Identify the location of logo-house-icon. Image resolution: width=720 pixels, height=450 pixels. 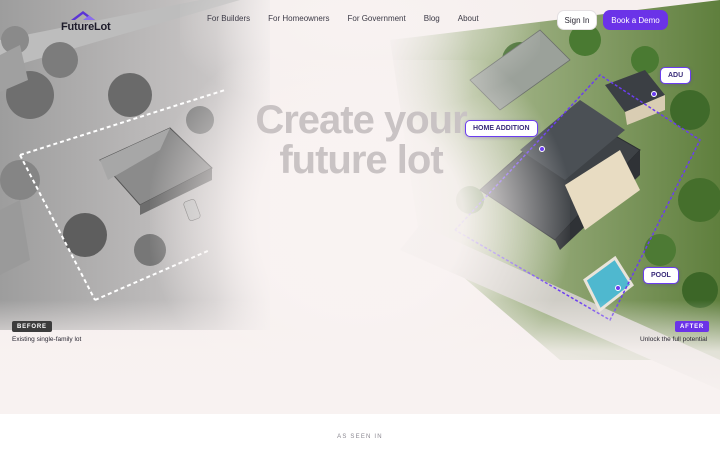
(83, 15).